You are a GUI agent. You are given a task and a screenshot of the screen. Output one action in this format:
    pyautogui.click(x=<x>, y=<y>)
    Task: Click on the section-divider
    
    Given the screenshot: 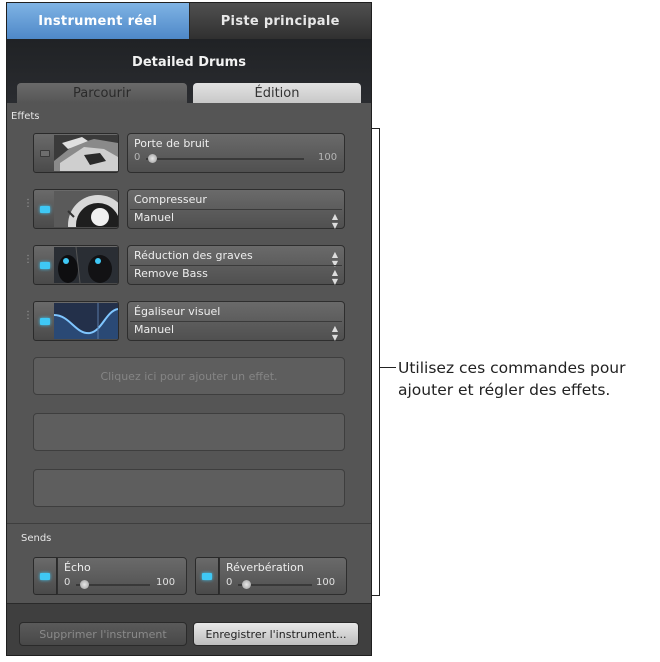 What is the action you would take?
    pyautogui.click(x=189, y=523)
    